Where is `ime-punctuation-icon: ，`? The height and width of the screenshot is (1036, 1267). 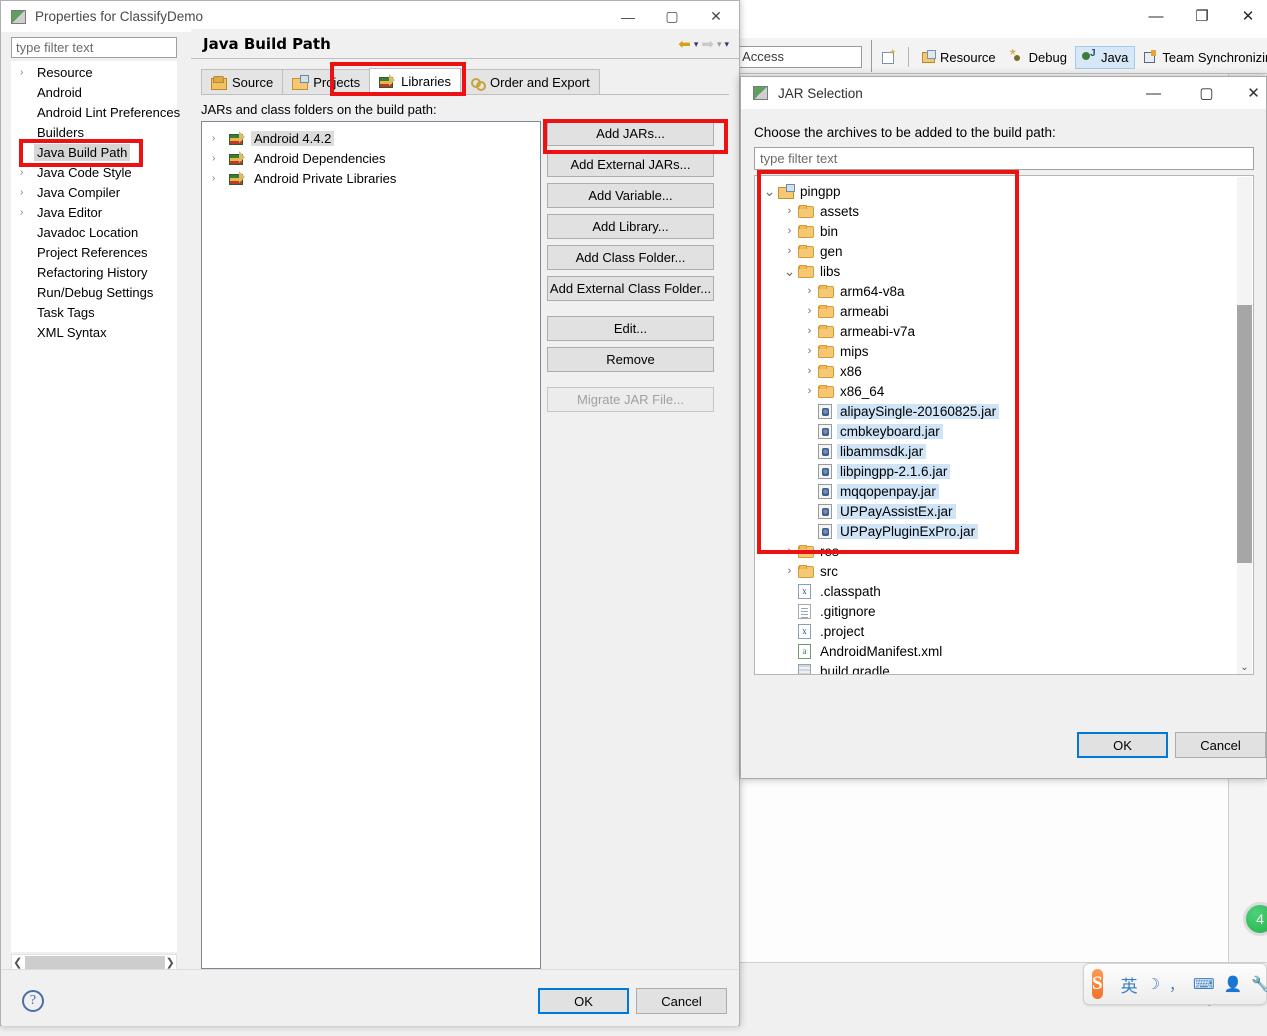
ime-punctuation-icon: ， is located at coordinates (1176, 984).